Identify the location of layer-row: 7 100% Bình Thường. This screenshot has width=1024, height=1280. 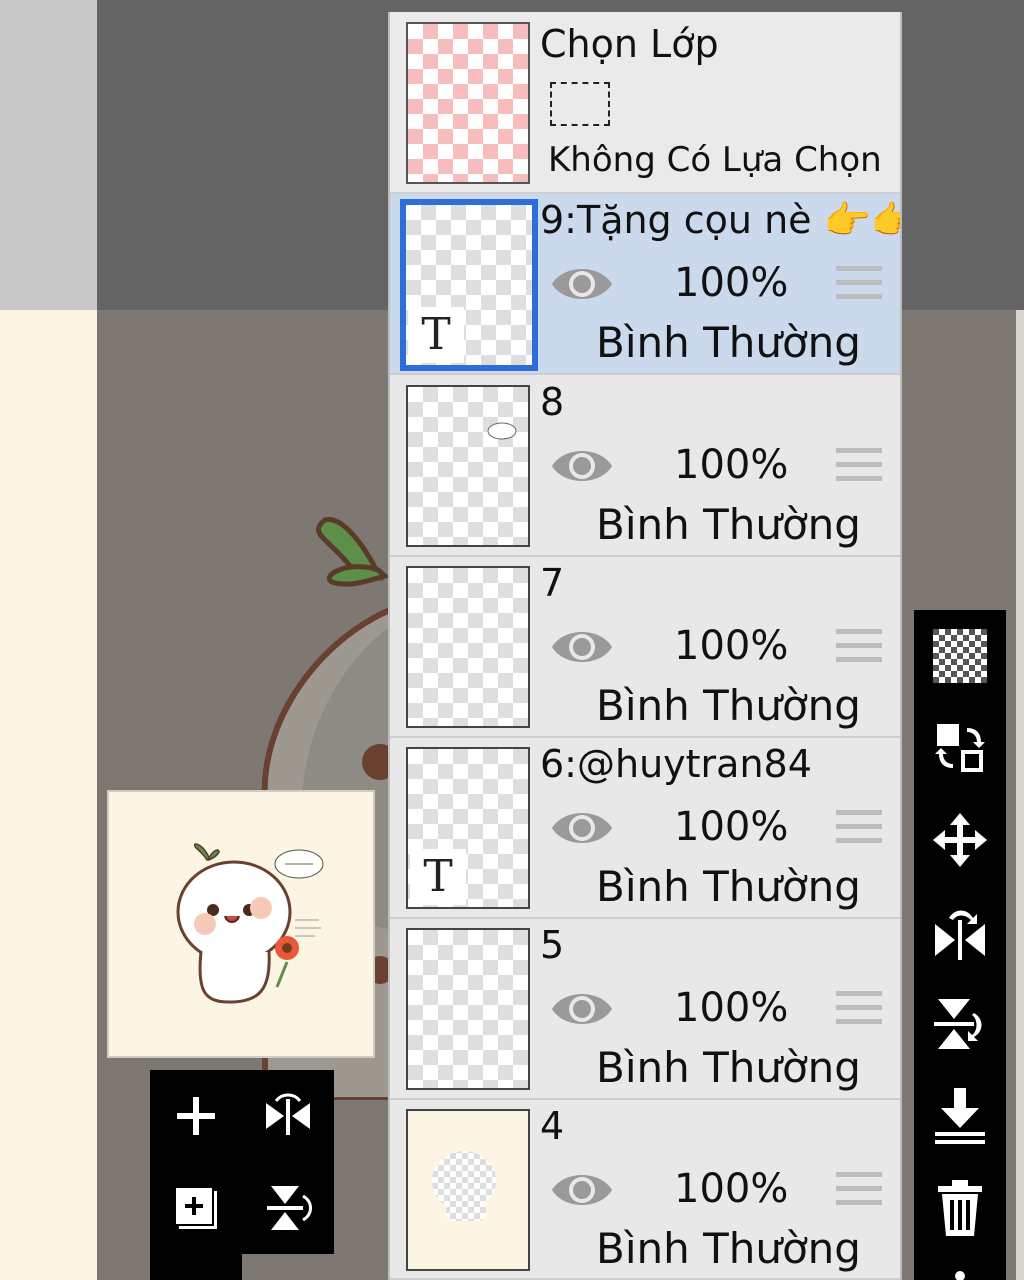
(645, 647).